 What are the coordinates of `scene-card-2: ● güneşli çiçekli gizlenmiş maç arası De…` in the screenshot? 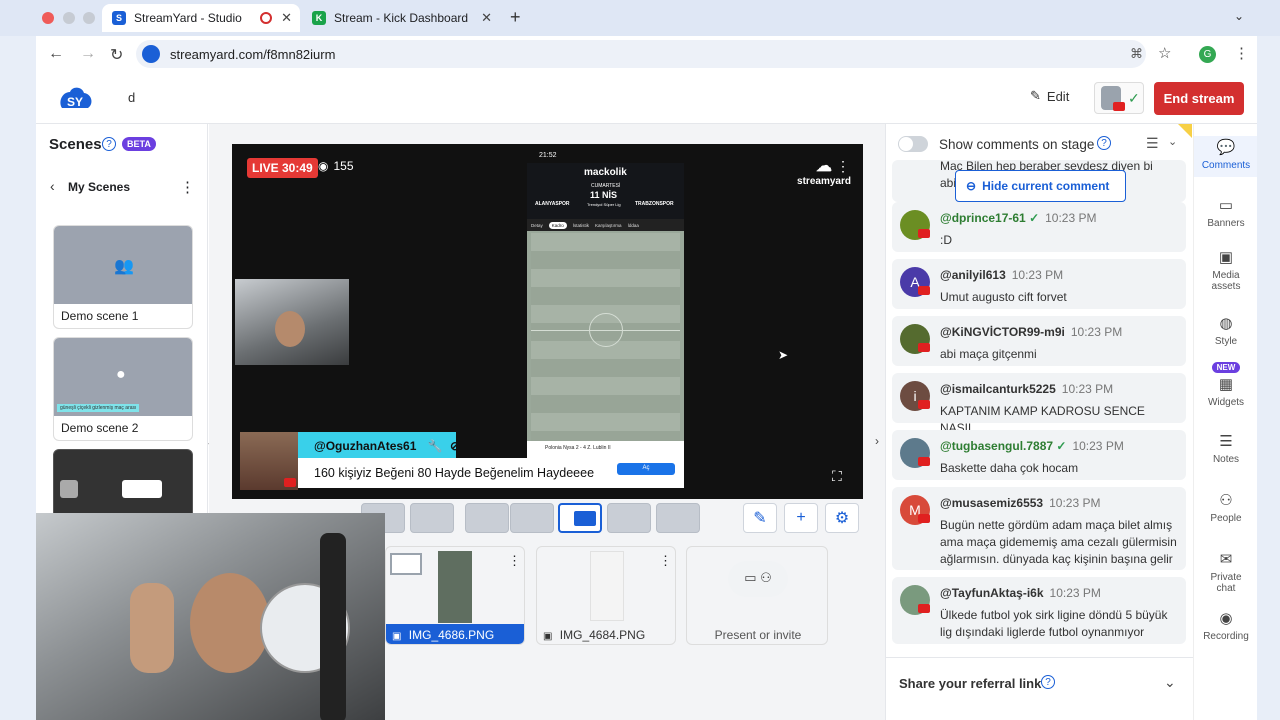 It's located at (123, 389).